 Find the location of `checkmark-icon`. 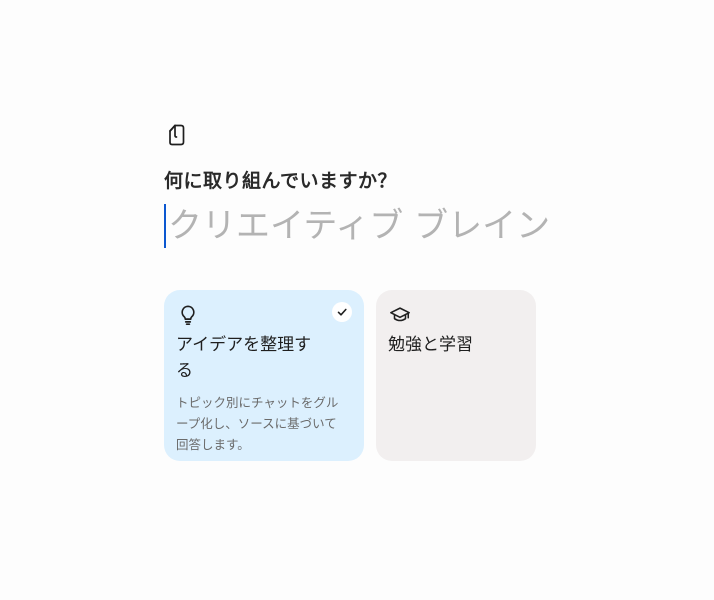

checkmark-icon is located at coordinates (342, 312).